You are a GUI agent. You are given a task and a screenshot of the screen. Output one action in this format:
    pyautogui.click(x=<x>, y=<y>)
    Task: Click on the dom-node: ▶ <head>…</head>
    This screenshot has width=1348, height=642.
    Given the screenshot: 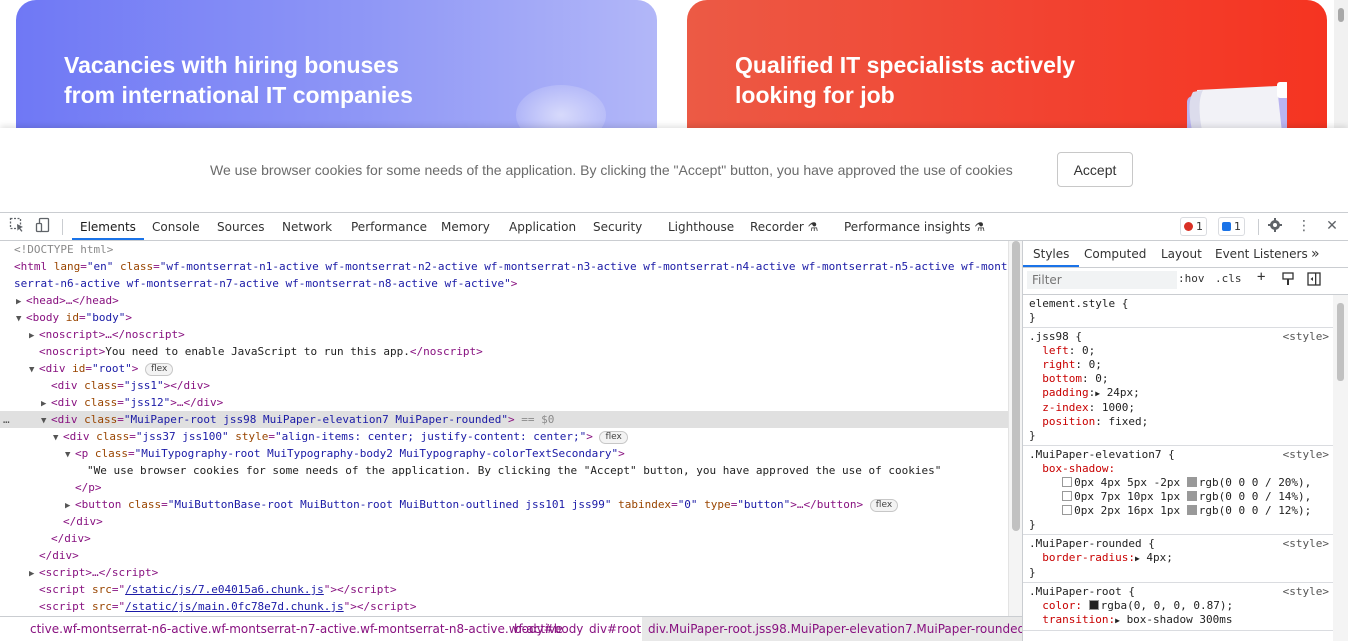 What is the action you would take?
    pyautogui.click(x=512, y=300)
    